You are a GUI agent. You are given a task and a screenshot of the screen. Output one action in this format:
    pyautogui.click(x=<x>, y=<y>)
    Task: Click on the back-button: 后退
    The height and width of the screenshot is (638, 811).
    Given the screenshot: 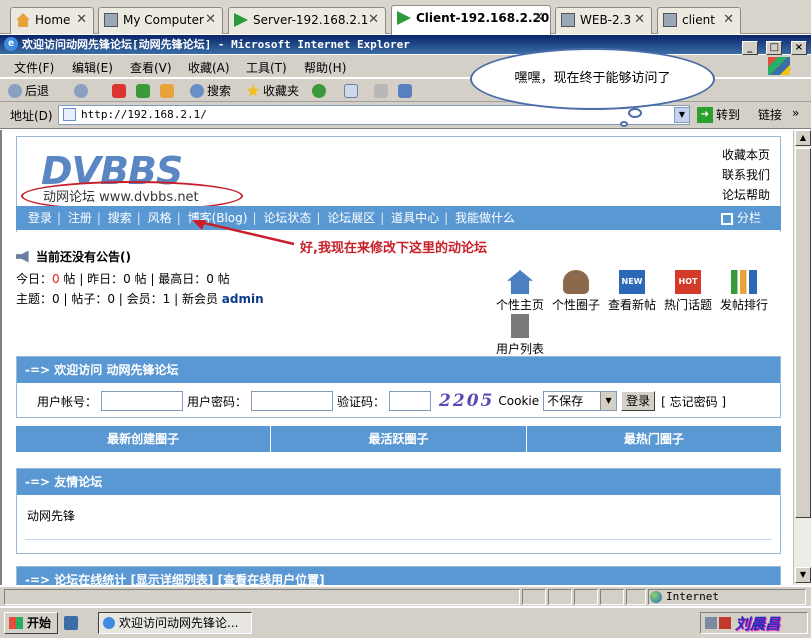 What is the action you would take?
    pyautogui.click(x=28, y=91)
    